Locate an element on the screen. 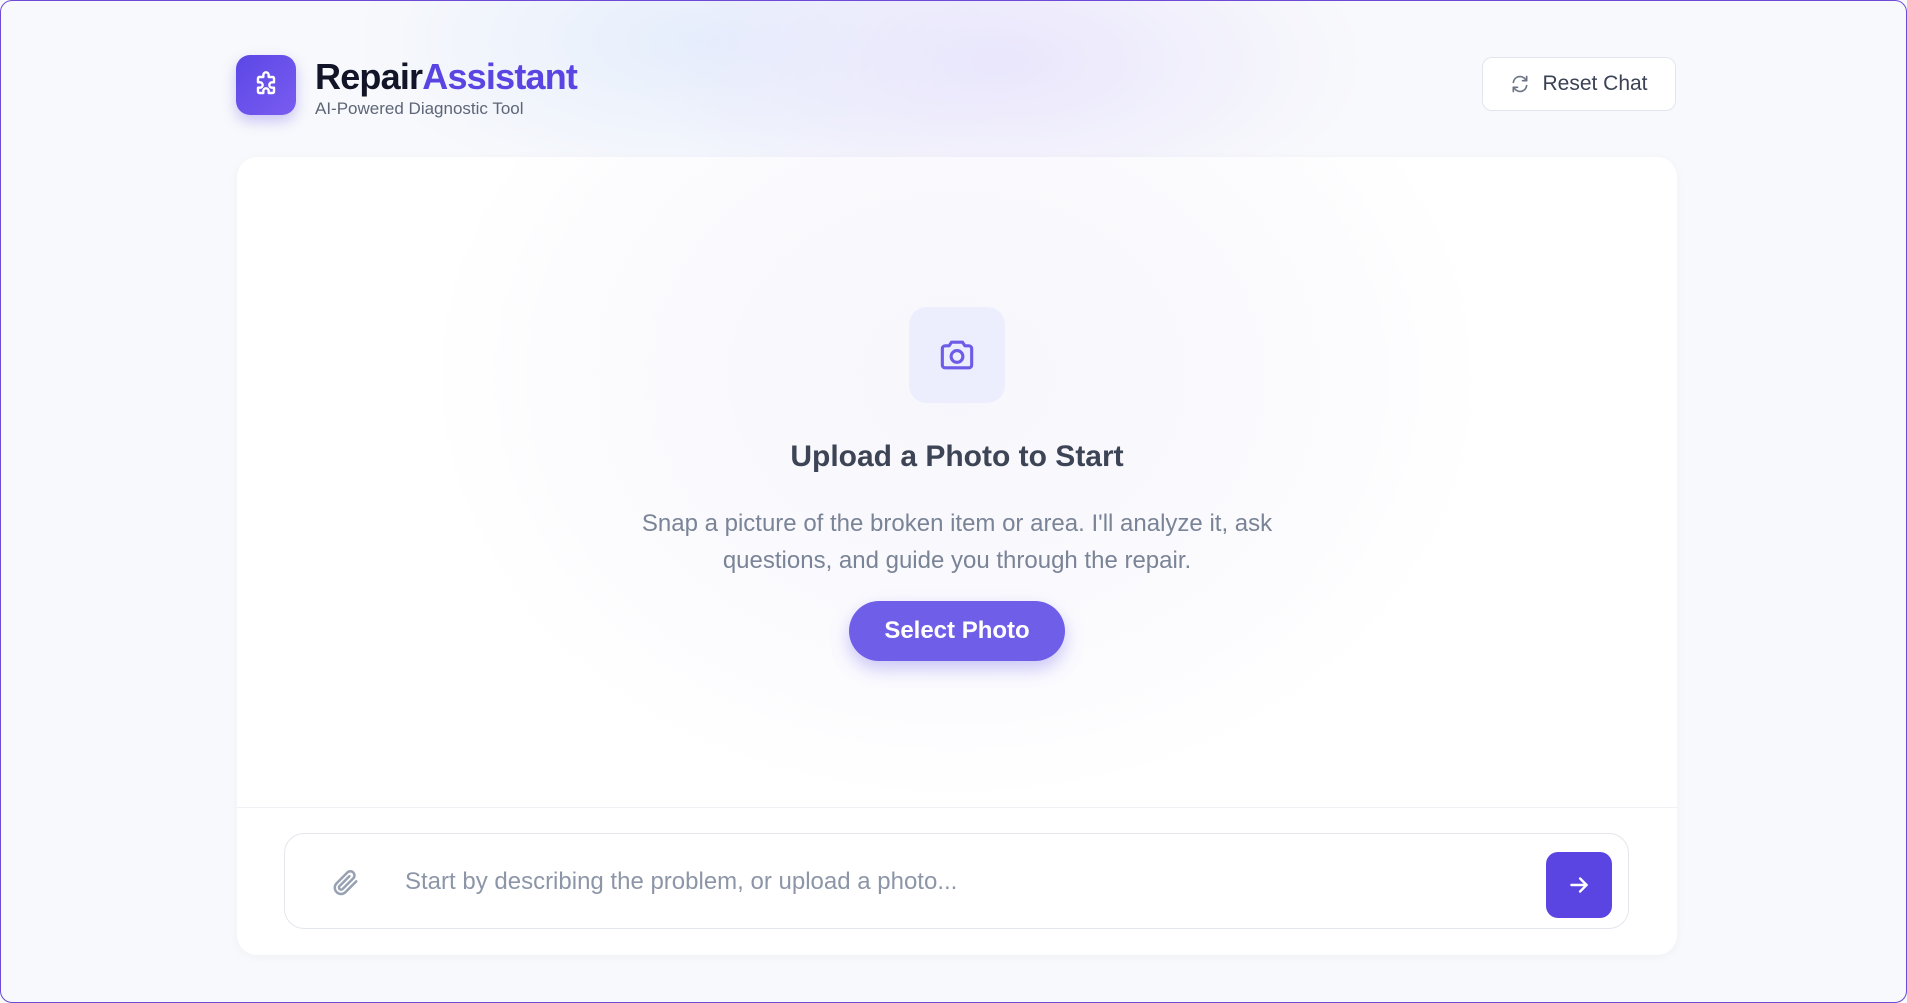 This screenshot has height=1003, width=1907. brand-name-part2: Assistant is located at coordinates (500, 76).